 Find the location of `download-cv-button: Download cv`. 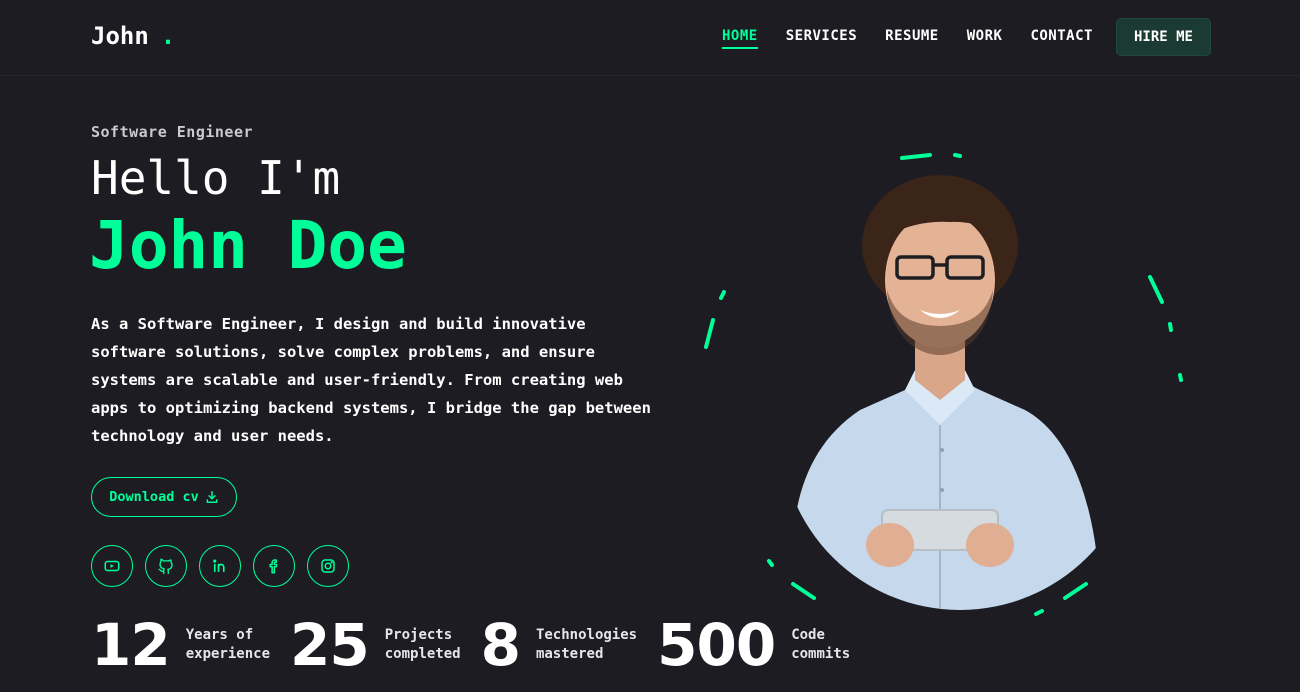

download-cv-button: Download cv is located at coordinates (164, 497).